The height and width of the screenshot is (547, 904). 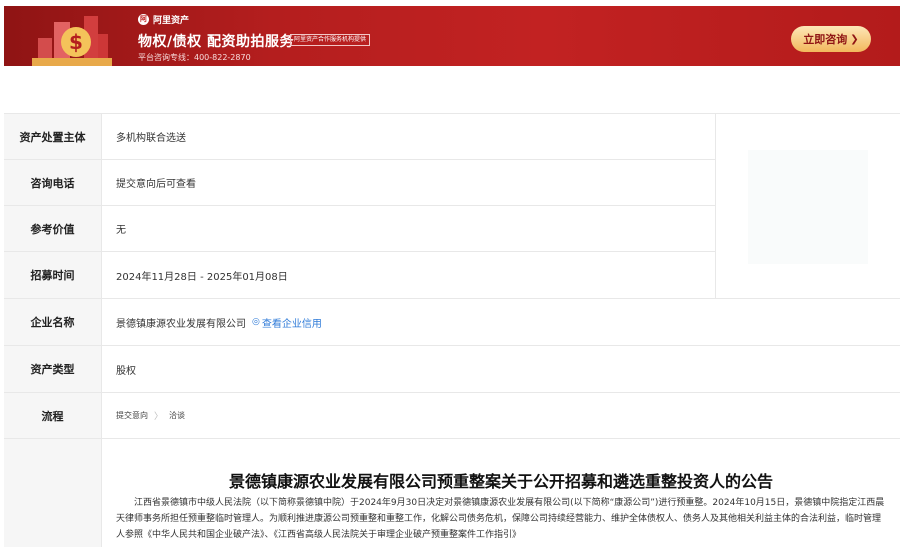 I want to click on money-building-illustration: $, so click(x=72, y=41).